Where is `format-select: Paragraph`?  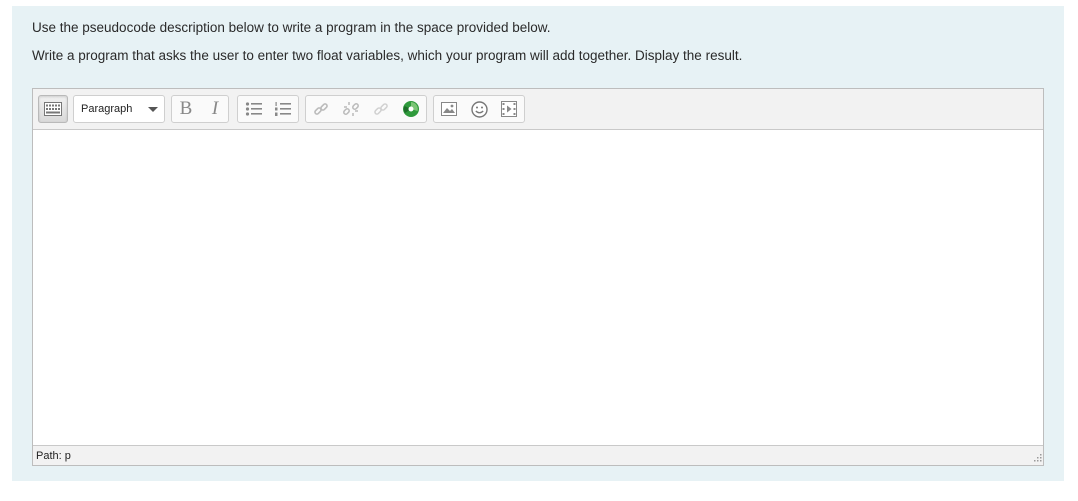
format-select: Paragraph is located at coordinates (119, 109).